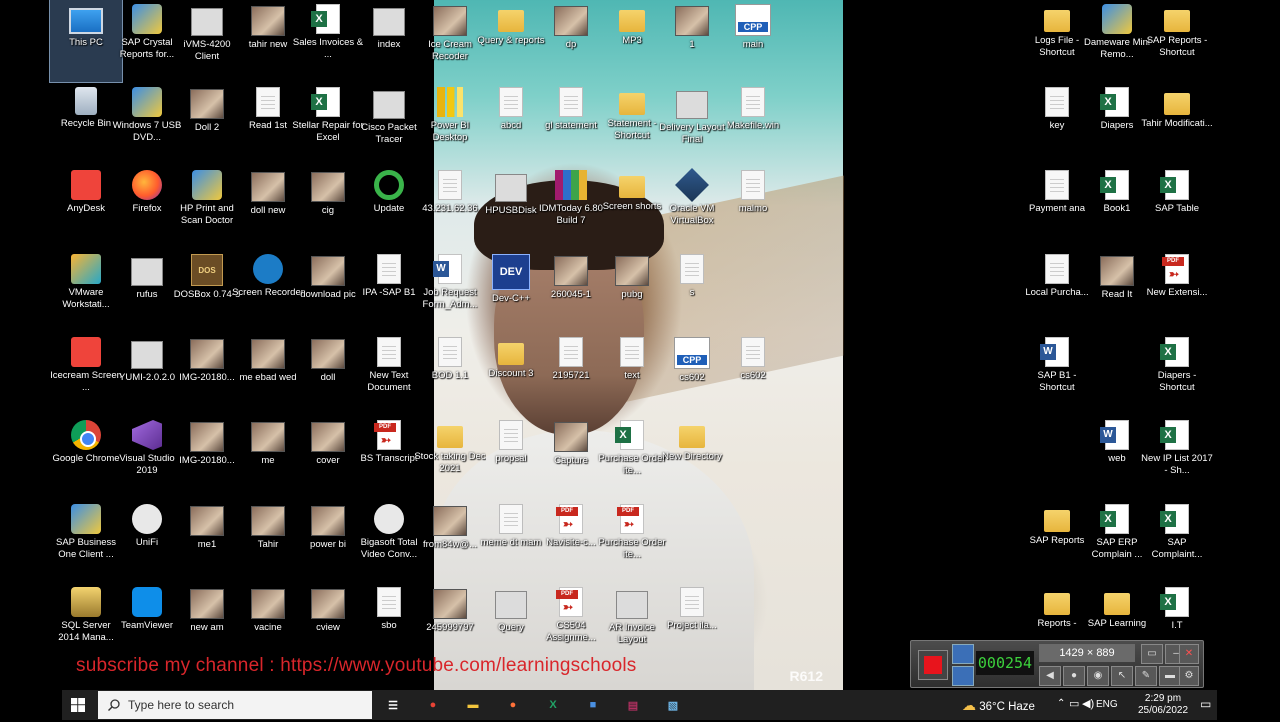  Describe the element at coordinates (753, 41) in the screenshot. I see `desktop-icon: main` at that location.